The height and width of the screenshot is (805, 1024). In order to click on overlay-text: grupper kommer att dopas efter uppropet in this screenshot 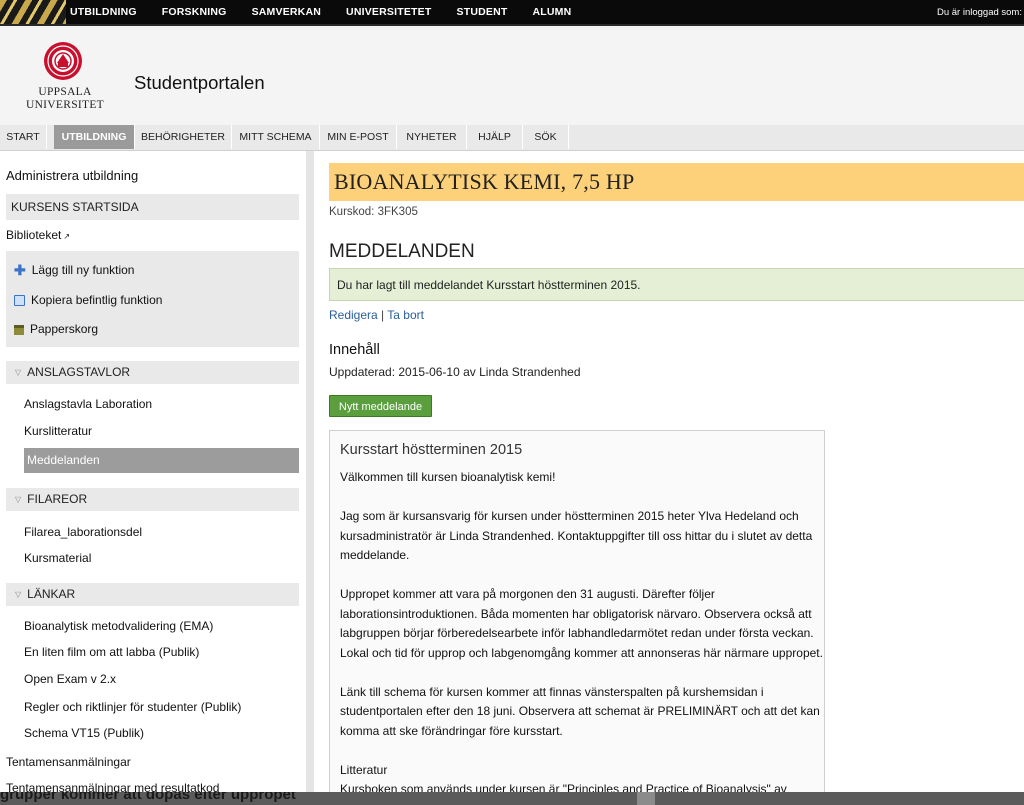, I will do `click(148, 797)`.